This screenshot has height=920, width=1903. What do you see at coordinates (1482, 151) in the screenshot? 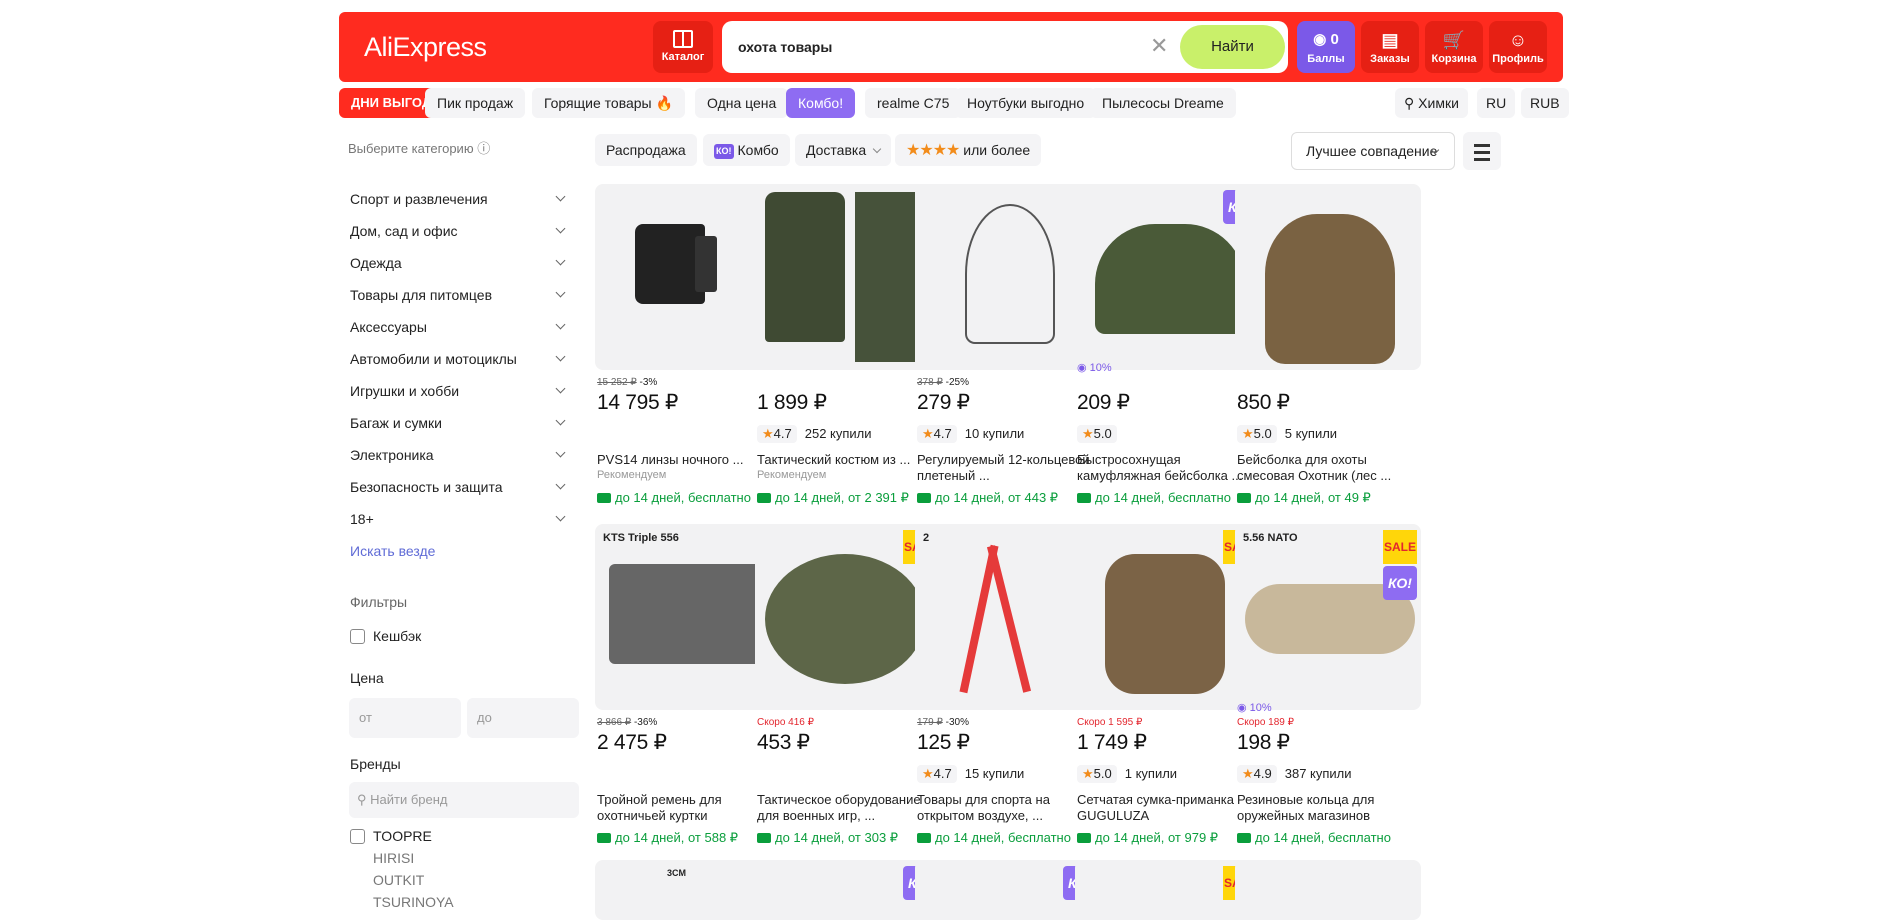
I see `view-toggle-button` at bounding box center [1482, 151].